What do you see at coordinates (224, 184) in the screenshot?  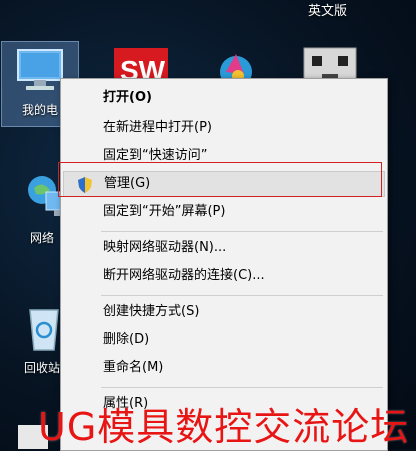 I see `menu-item-manage: 管理(G)` at bounding box center [224, 184].